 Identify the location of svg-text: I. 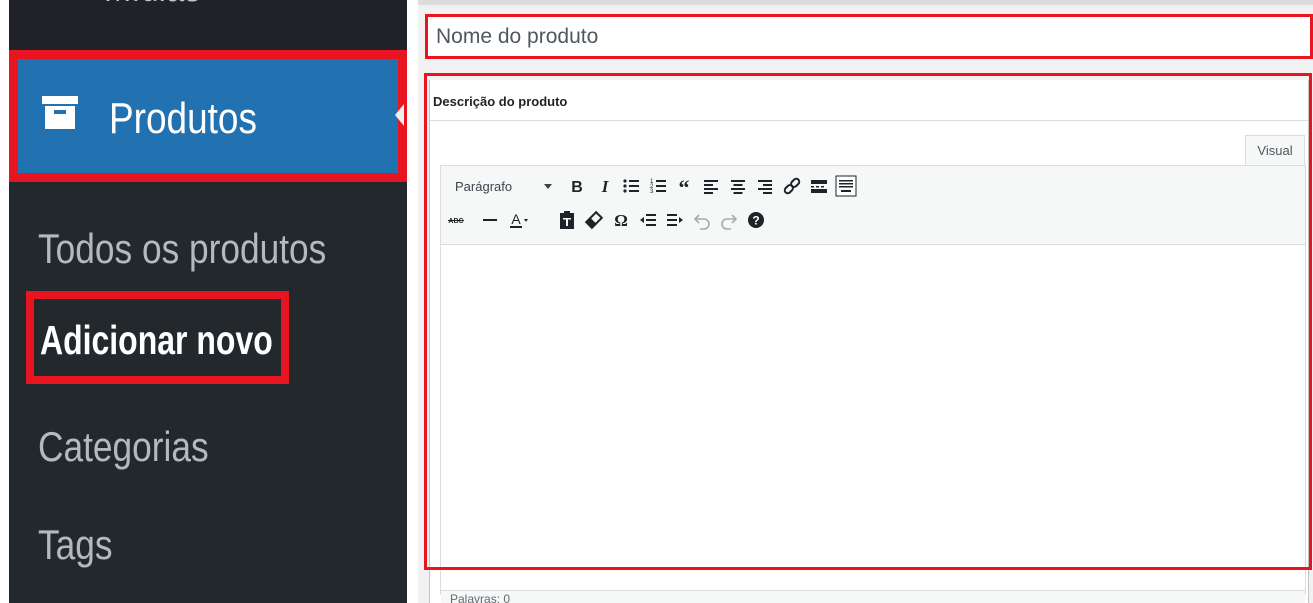
(605, 186).